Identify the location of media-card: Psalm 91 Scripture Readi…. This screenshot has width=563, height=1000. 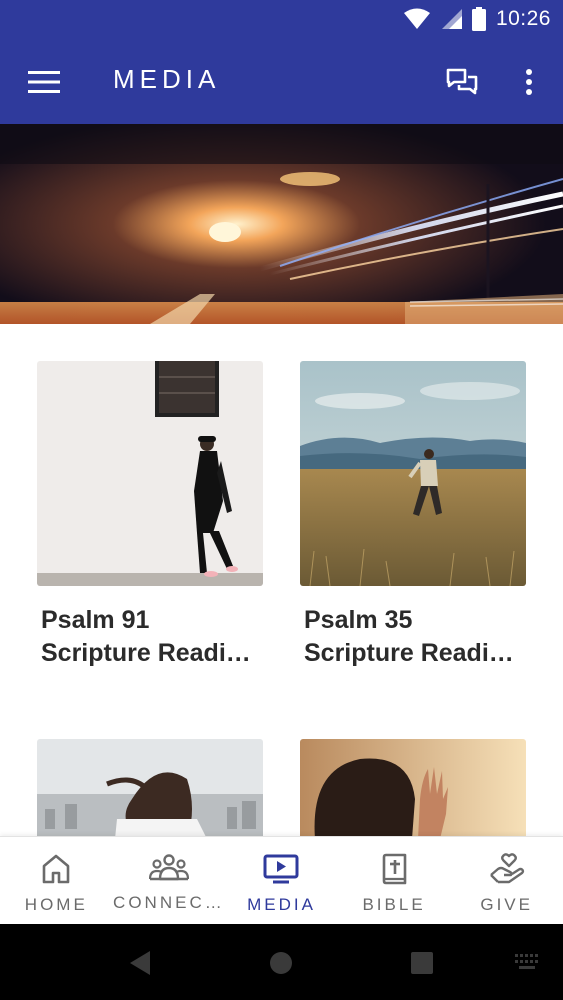
(150, 515).